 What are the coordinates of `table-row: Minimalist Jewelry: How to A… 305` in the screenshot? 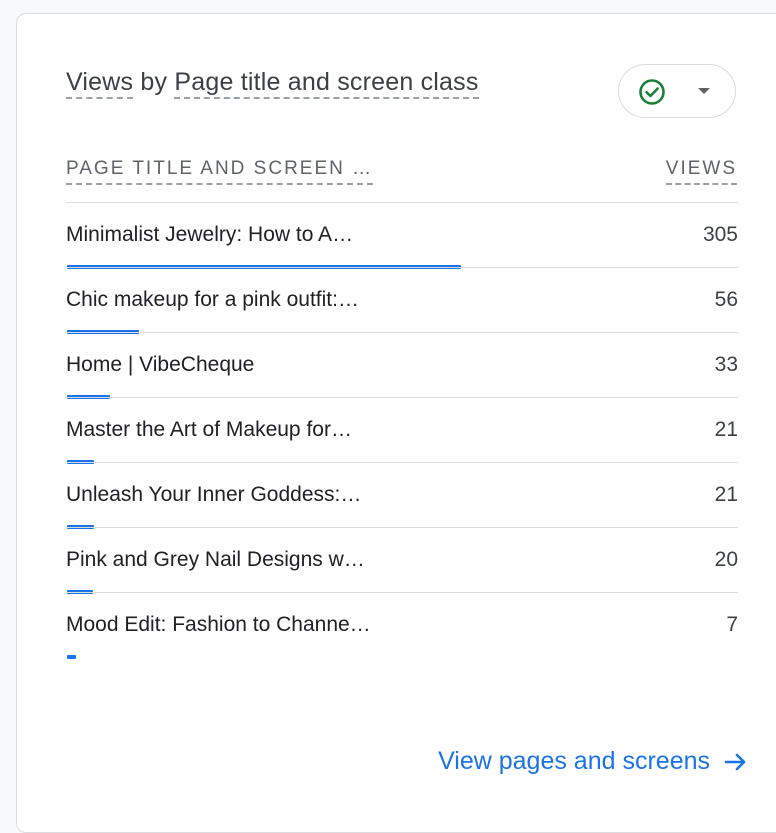 It's located at (402, 235).